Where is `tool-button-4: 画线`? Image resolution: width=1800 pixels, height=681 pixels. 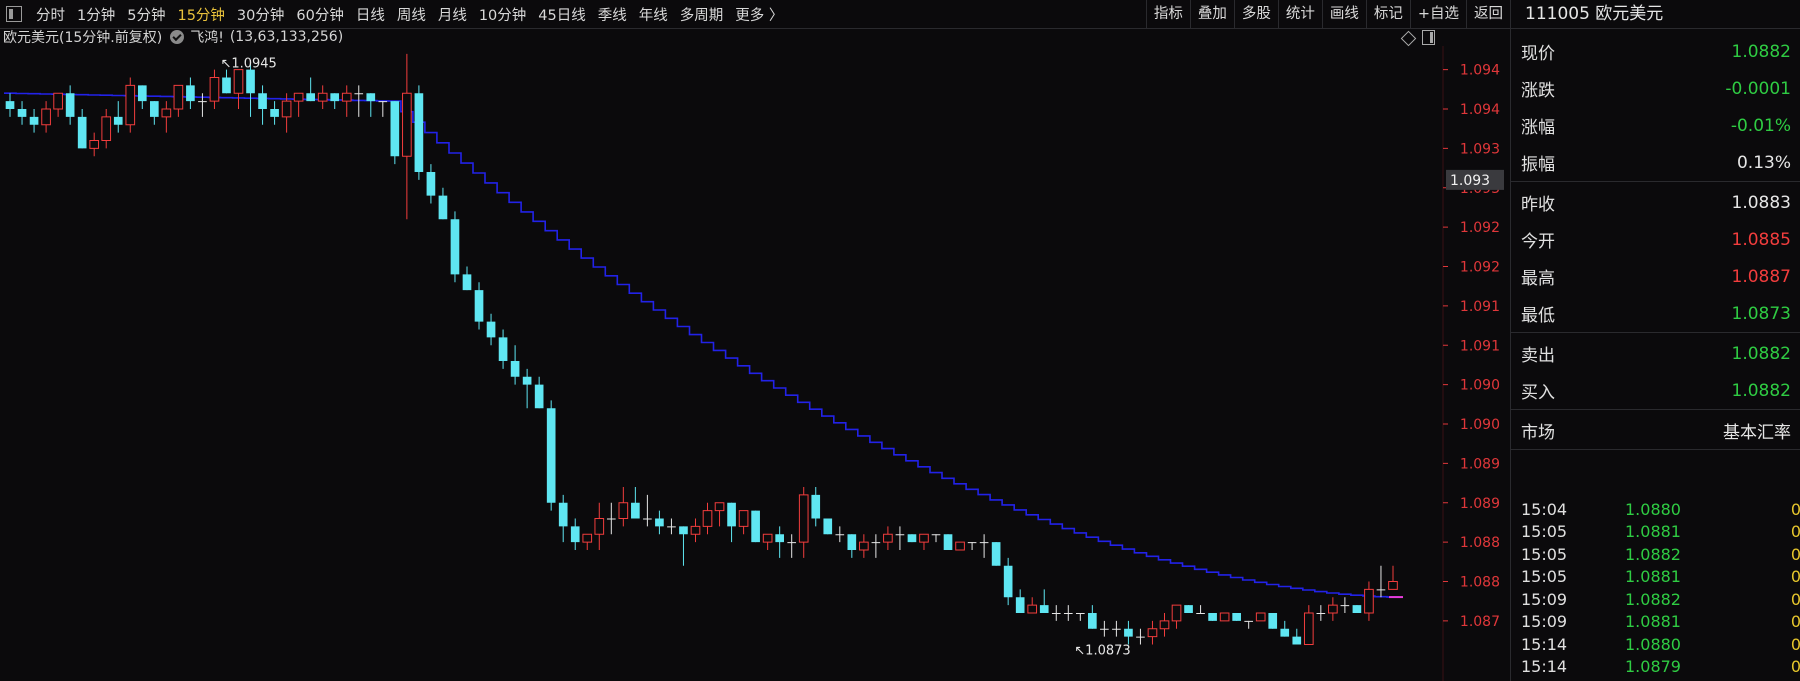
tool-button-4: 画线 is located at coordinates (1343, 14).